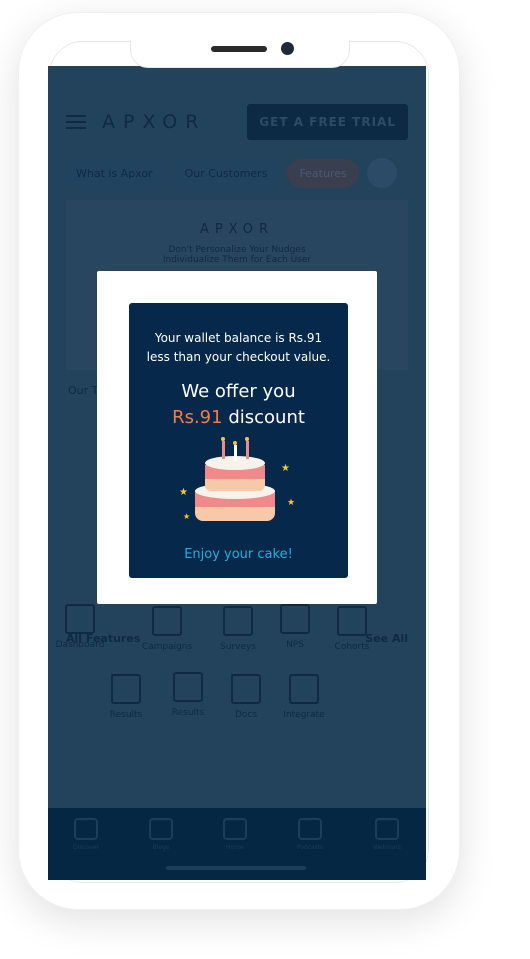 The height and width of the screenshot is (959, 530). What do you see at coordinates (226, 173) in the screenshot?
I see `tab-our-customers: Our Customers` at bounding box center [226, 173].